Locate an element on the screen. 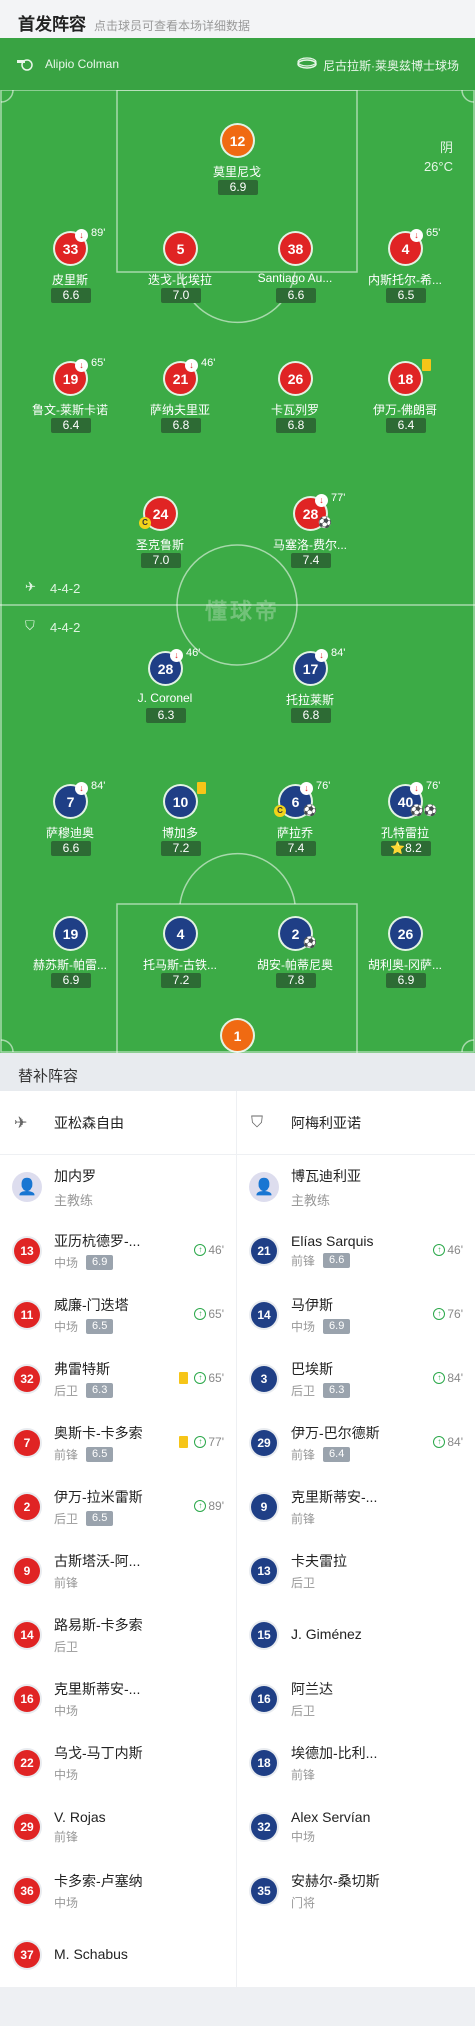 The image size is (475, 2026). pitch-player: 4 托马斯-古铁... 7.2 is located at coordinates (180, 958).